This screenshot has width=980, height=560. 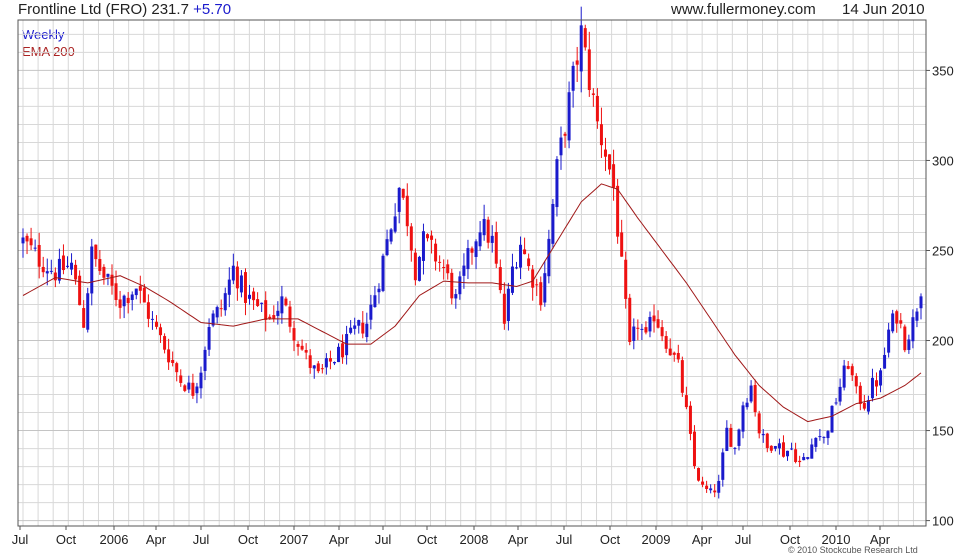 I want to click on y-tick-label: 250, so click(x=943, y=250).